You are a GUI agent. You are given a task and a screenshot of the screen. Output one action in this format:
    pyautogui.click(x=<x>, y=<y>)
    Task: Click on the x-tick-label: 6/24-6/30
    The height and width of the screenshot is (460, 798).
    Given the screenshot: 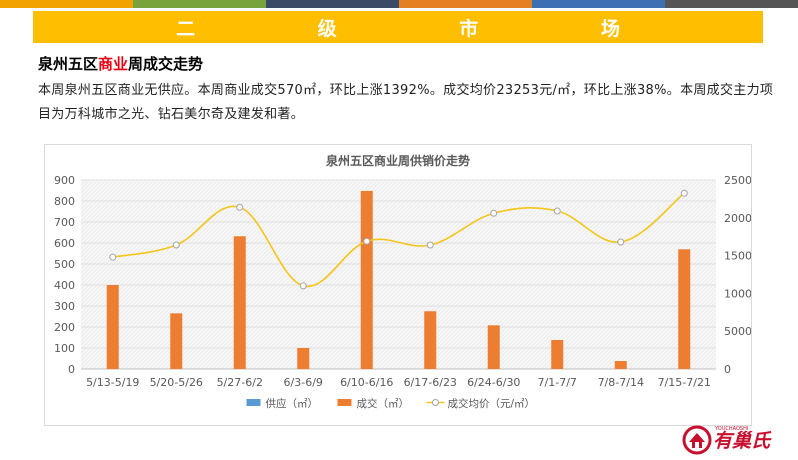 What is the action you would take?
    pyautogui.click(x=493, y=382)
    